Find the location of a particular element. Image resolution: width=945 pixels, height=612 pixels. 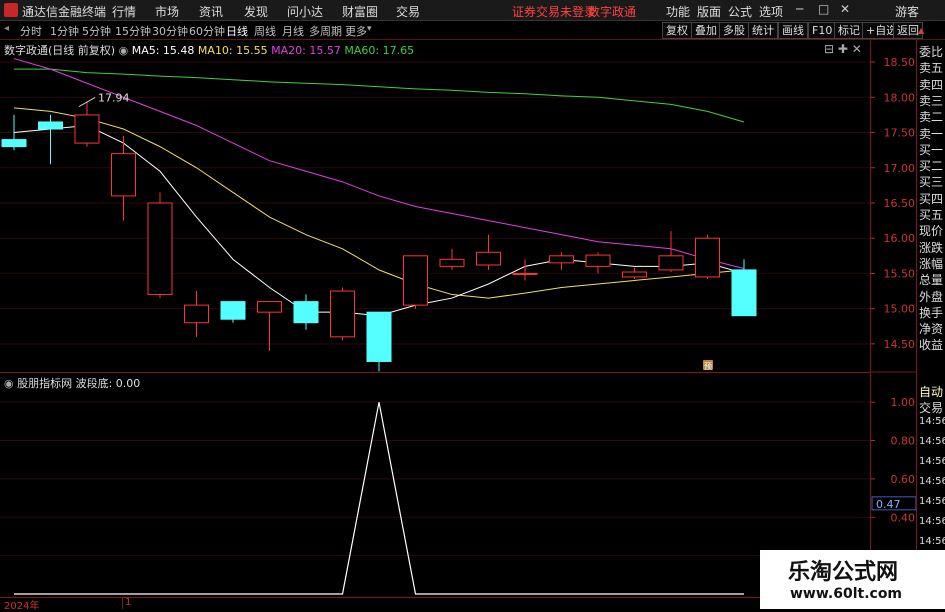

fuquan-button: 复权 is located at coordinates (677, 30).